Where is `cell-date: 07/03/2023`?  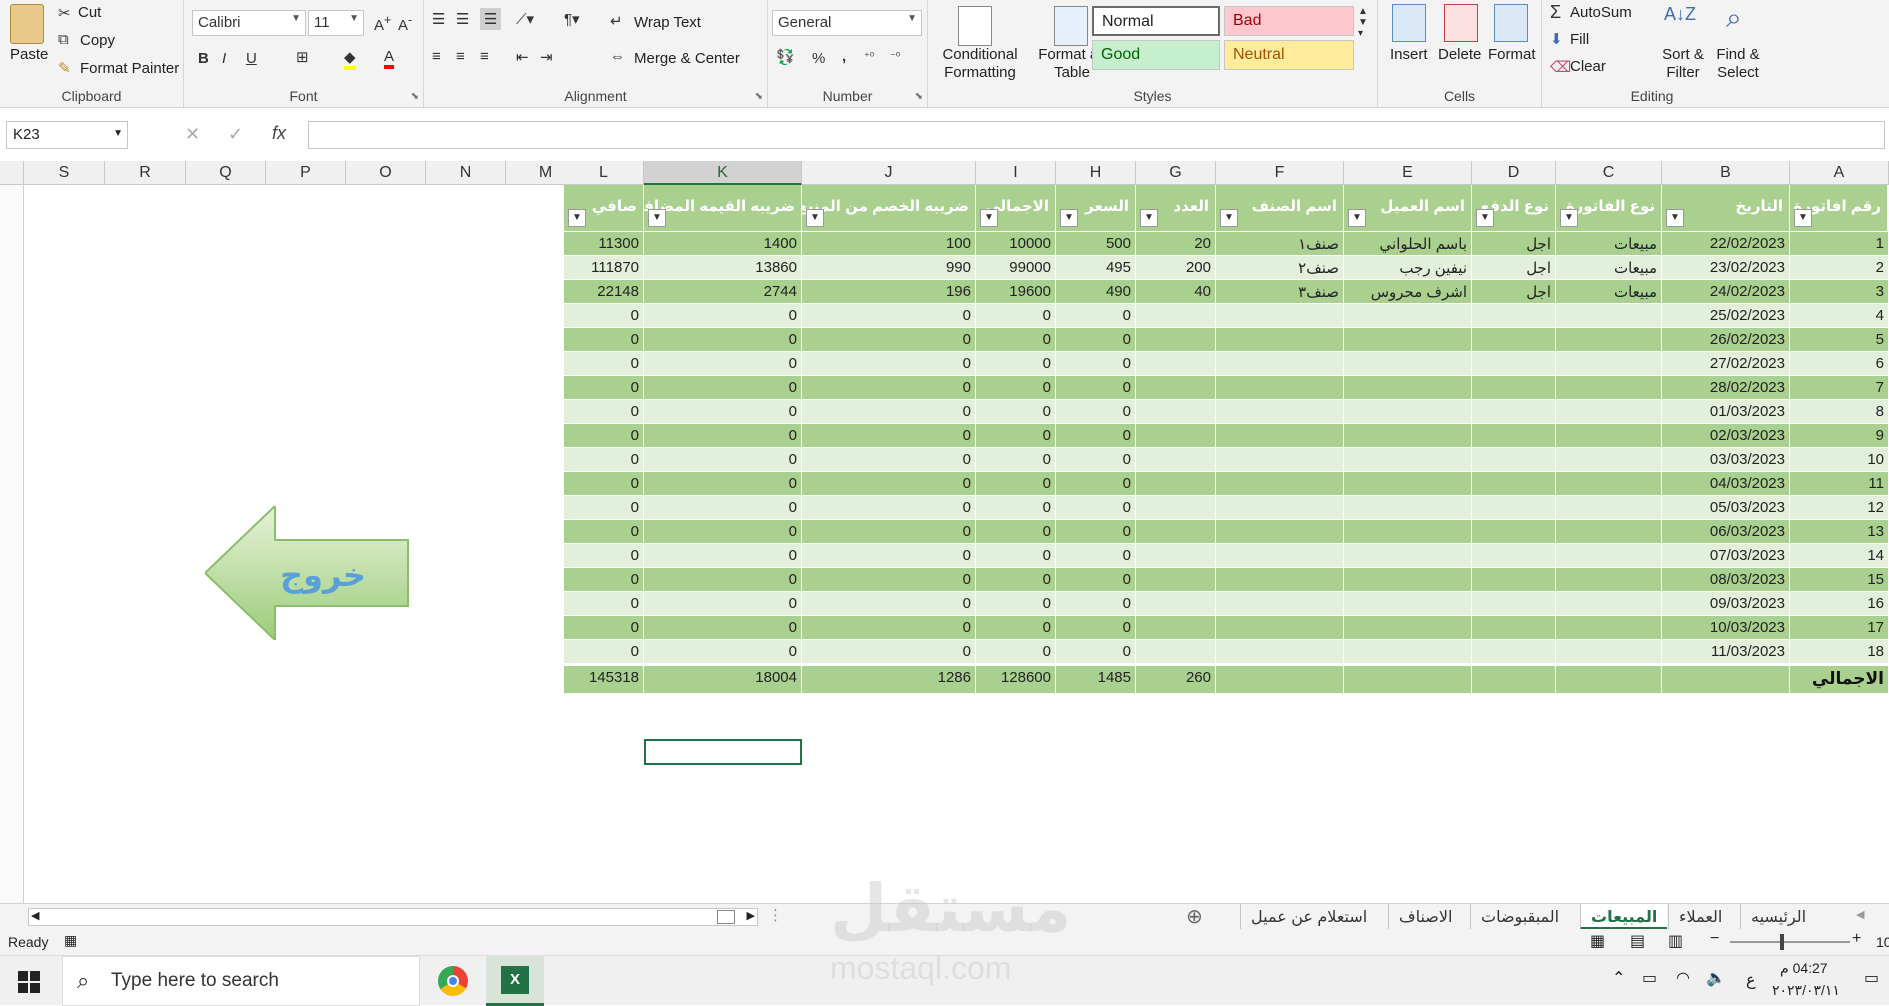
cell-date: 07/03/2023 is located at coordinates (1726, 556).